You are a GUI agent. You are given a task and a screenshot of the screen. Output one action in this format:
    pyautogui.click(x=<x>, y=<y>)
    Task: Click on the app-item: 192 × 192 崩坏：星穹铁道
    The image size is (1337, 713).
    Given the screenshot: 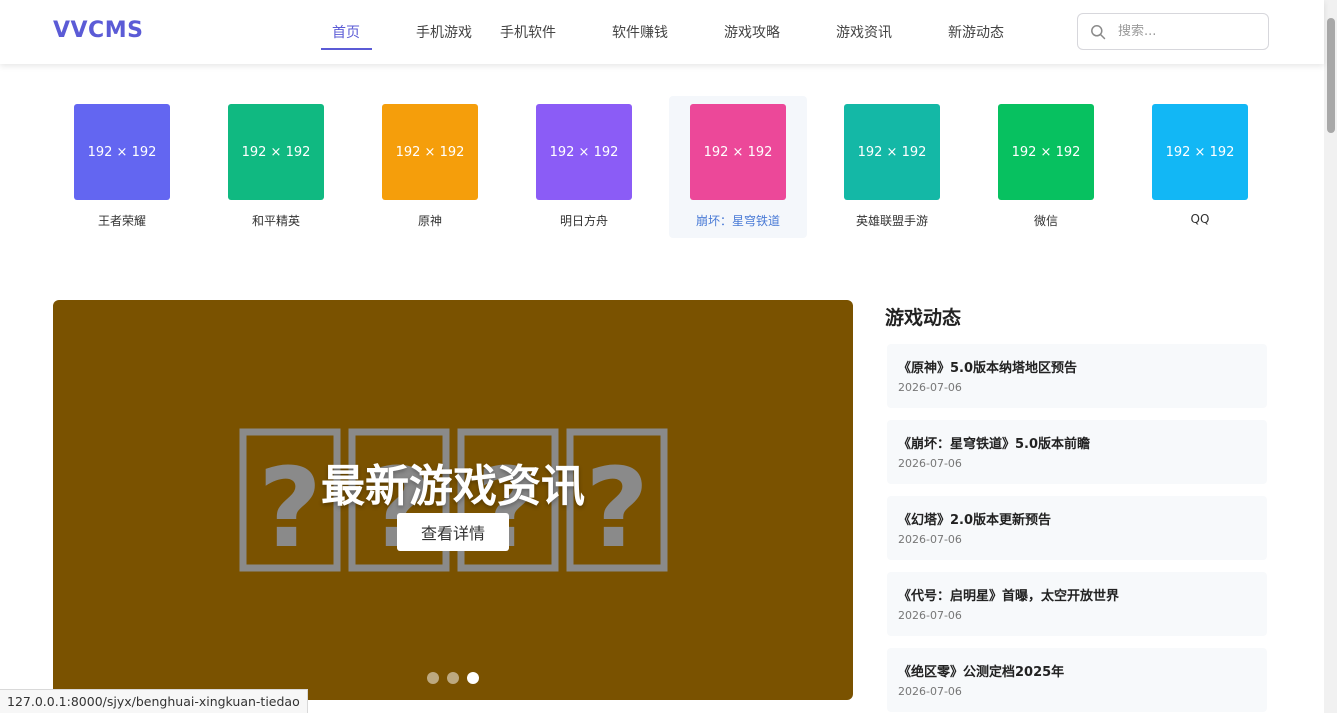 What is the action you would take?
    pyautogui.click(x=738, y=167)
    